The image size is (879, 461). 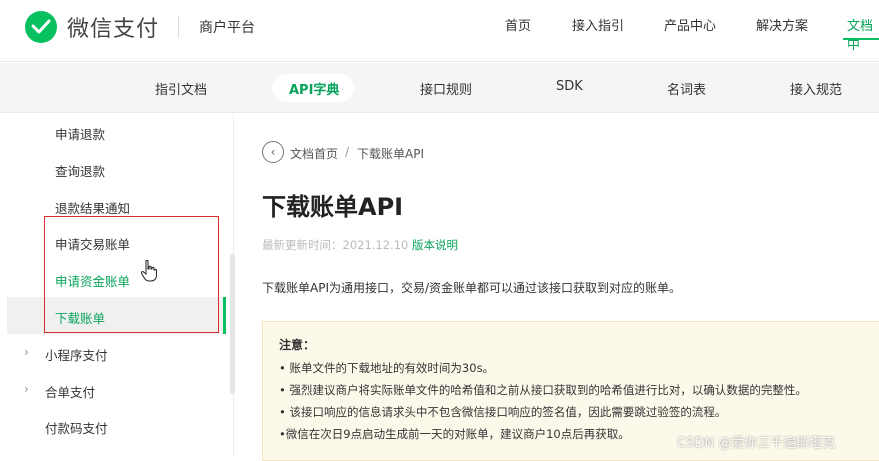 What do you see at coordinates (518, 24) in the screenshot?
I see `nav-home: 首页` at bounding box center [518, 24].